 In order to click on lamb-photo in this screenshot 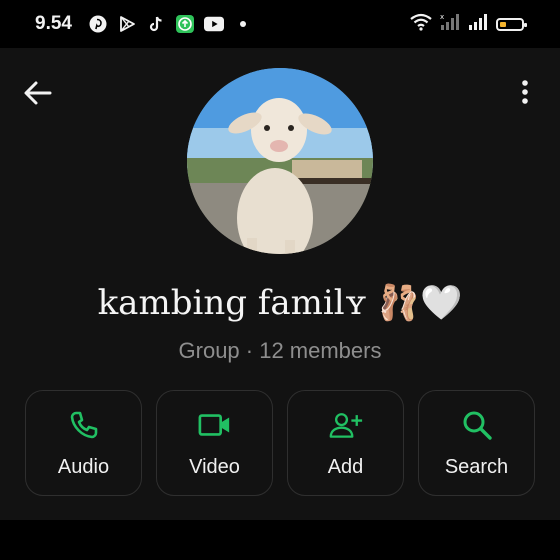, I will do `click(280, 161)`.